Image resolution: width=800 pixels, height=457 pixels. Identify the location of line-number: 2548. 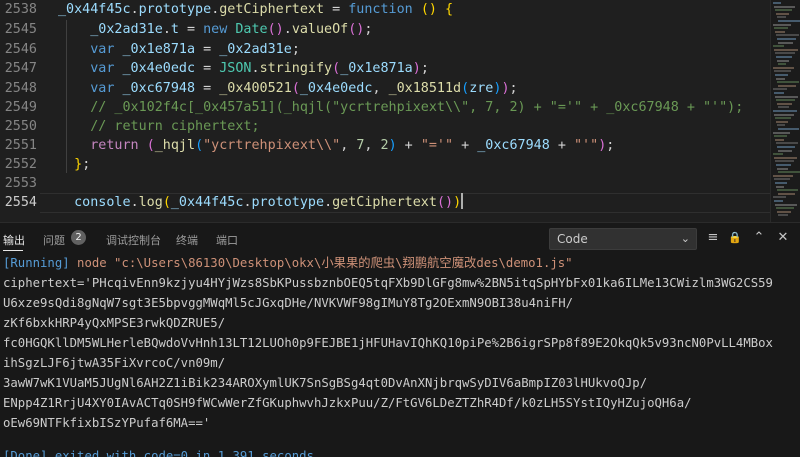
(20, 88).